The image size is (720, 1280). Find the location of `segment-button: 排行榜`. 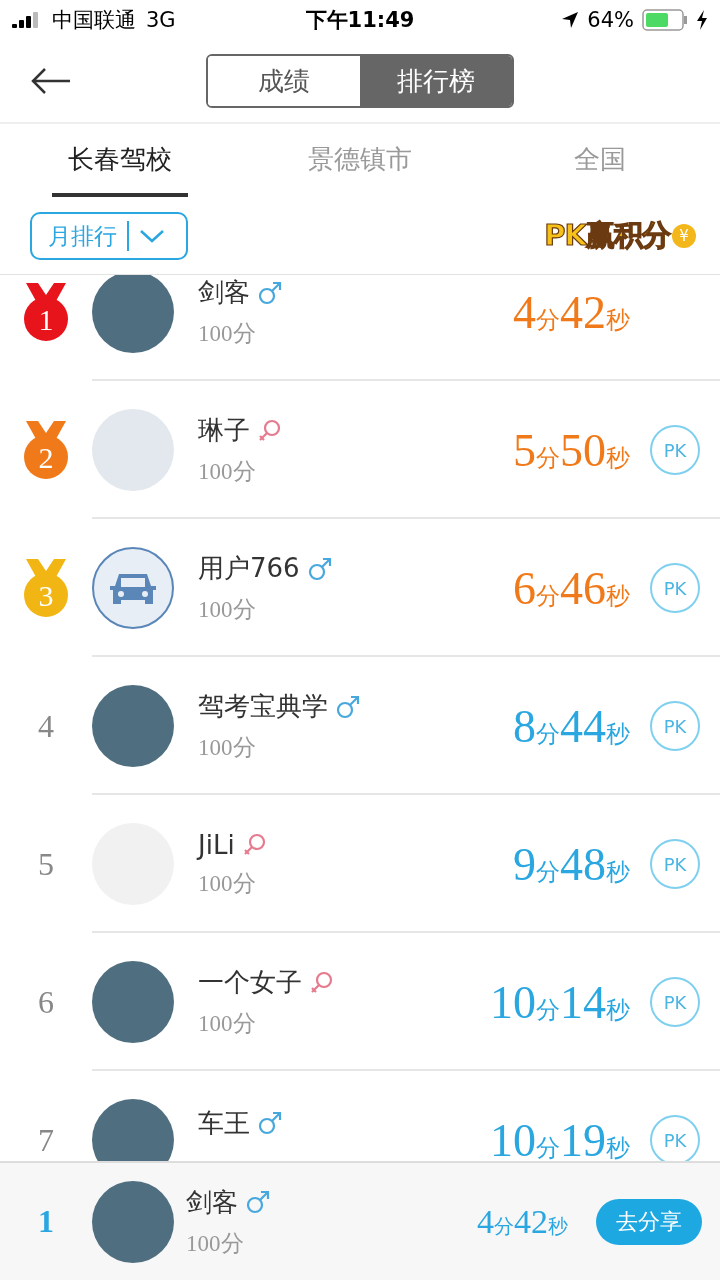

segment-button: 排行榜 is located at coordinates (436, 81).